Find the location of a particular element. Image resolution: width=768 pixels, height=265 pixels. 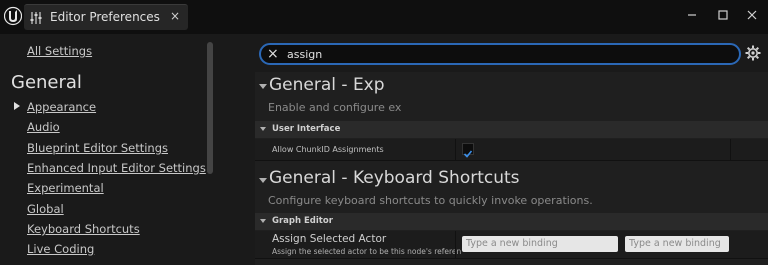

search-input: × assign is located at coordinates (500, 54).